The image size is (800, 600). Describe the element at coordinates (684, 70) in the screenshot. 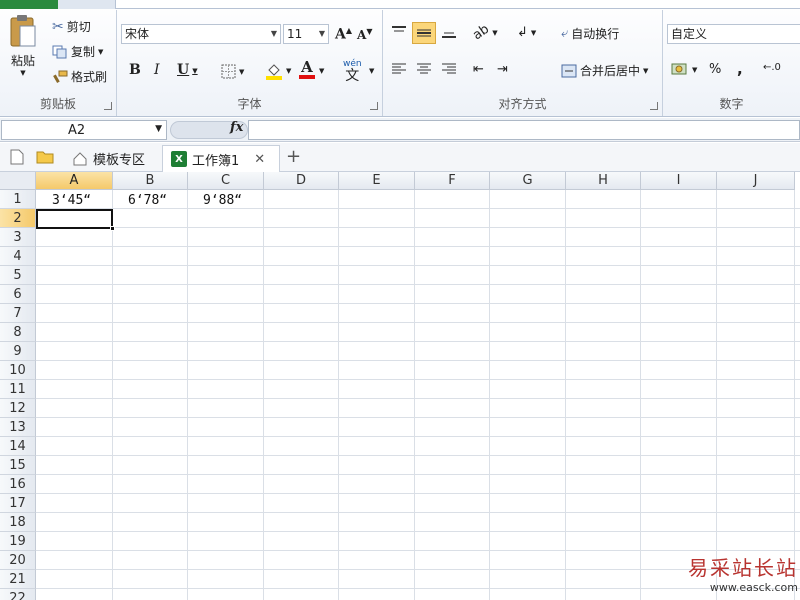

I see `accounting-format-button: ▼` at that location.